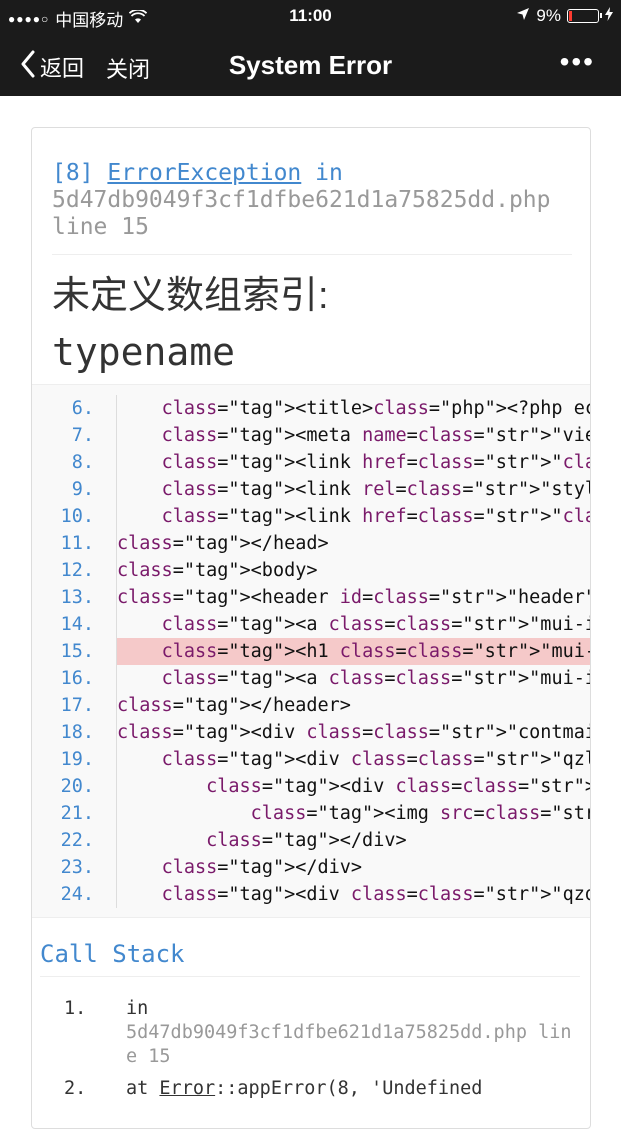 This screenshot has width=621, height=1129. I want to click on code-line: 12. class="tag"><body>, so click(311, 570).